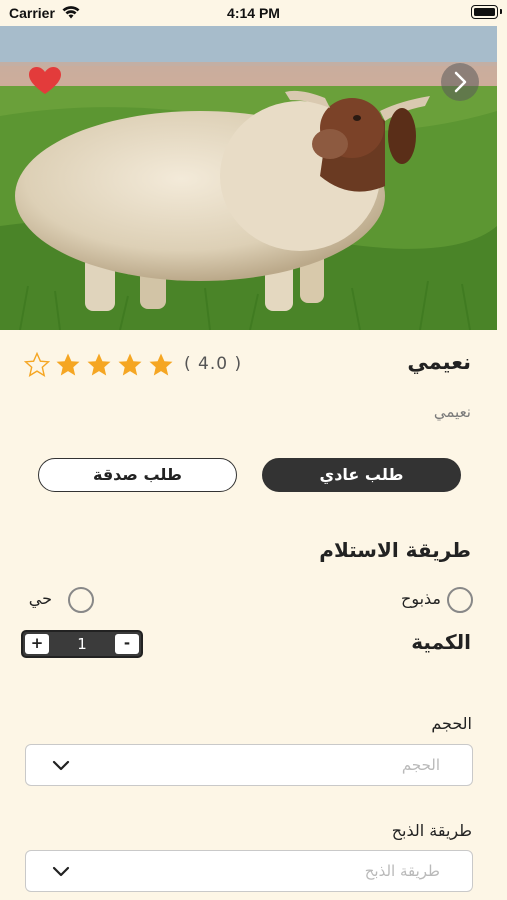  I want to click on normal-order-button: طلب عادي, so click(361, 475).